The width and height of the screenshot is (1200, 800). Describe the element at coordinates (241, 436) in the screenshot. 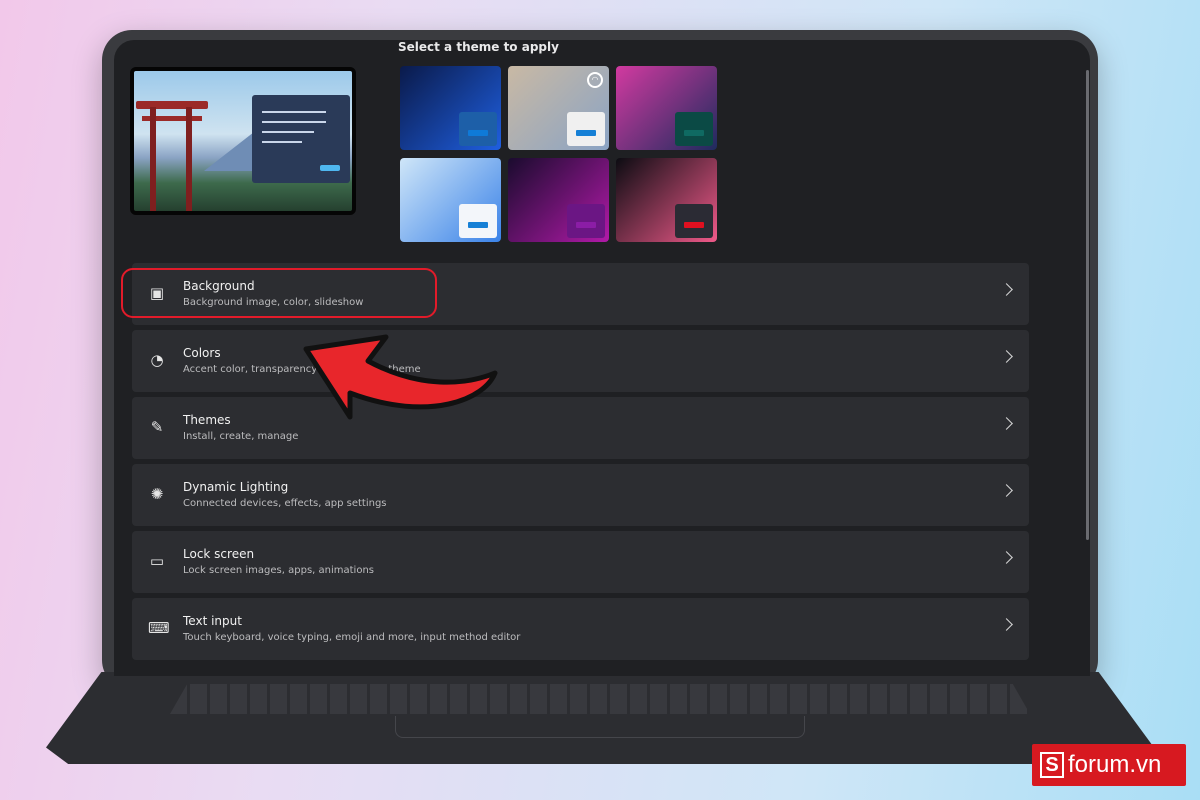

I see `settings-item-subtitle: Install, create, manage` at that location.